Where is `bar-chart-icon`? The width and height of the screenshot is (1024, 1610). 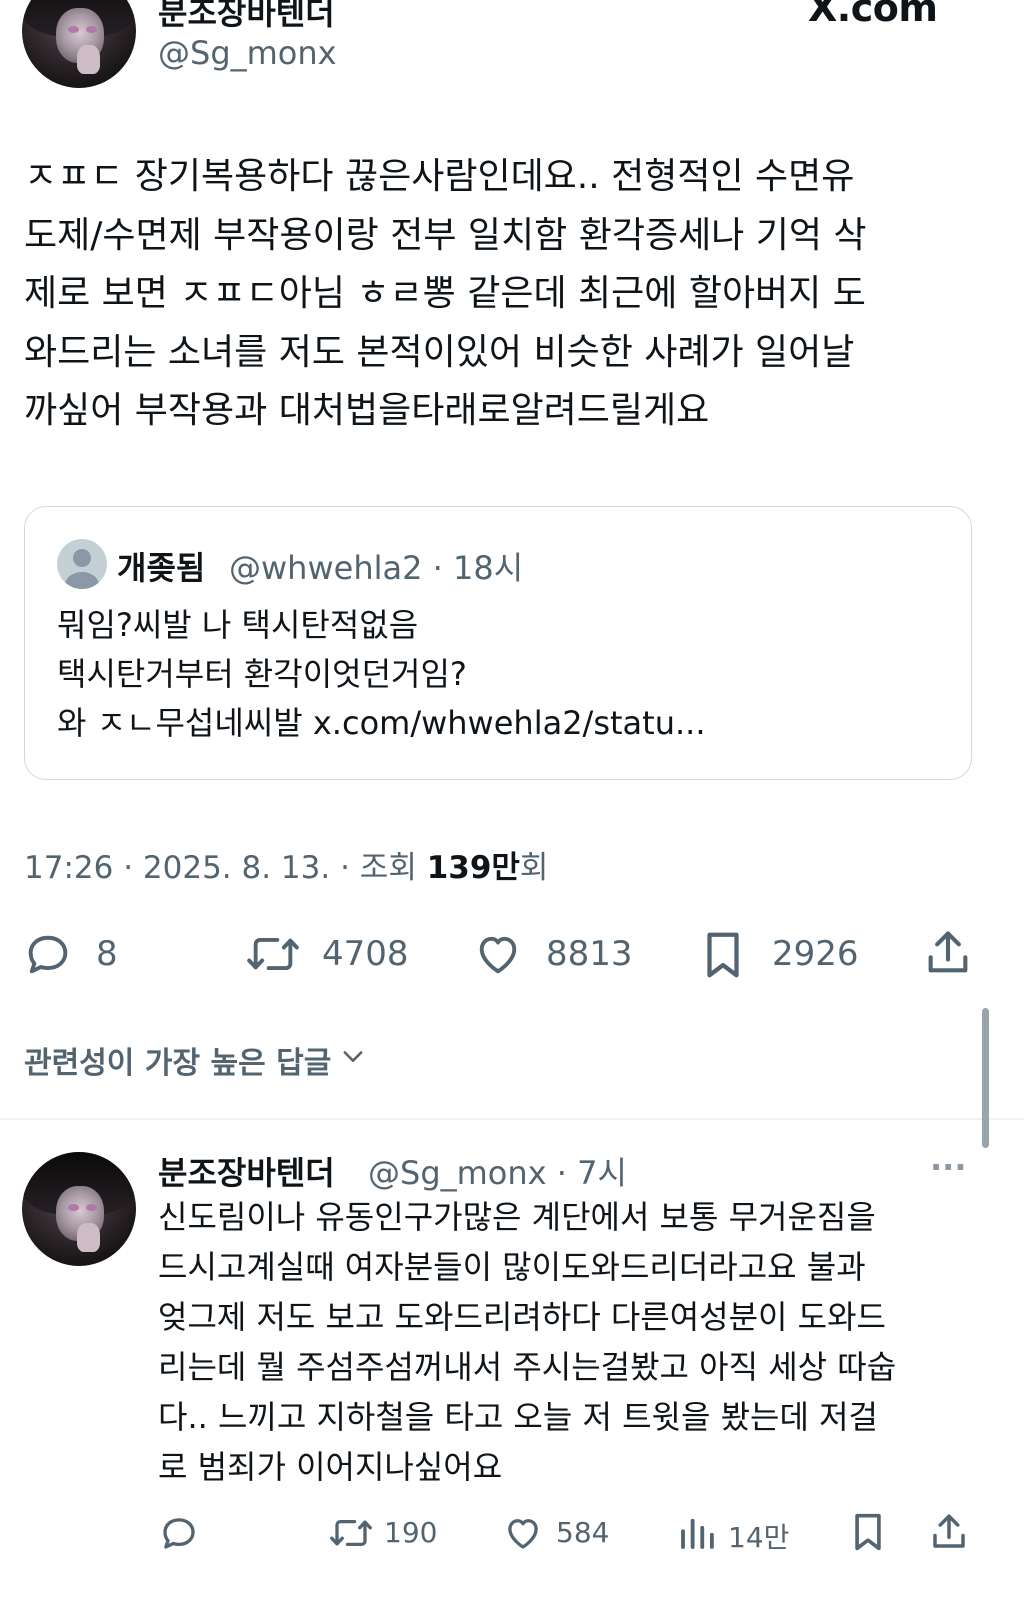
bar-chart-icon is located at coordinates (697, 1533).